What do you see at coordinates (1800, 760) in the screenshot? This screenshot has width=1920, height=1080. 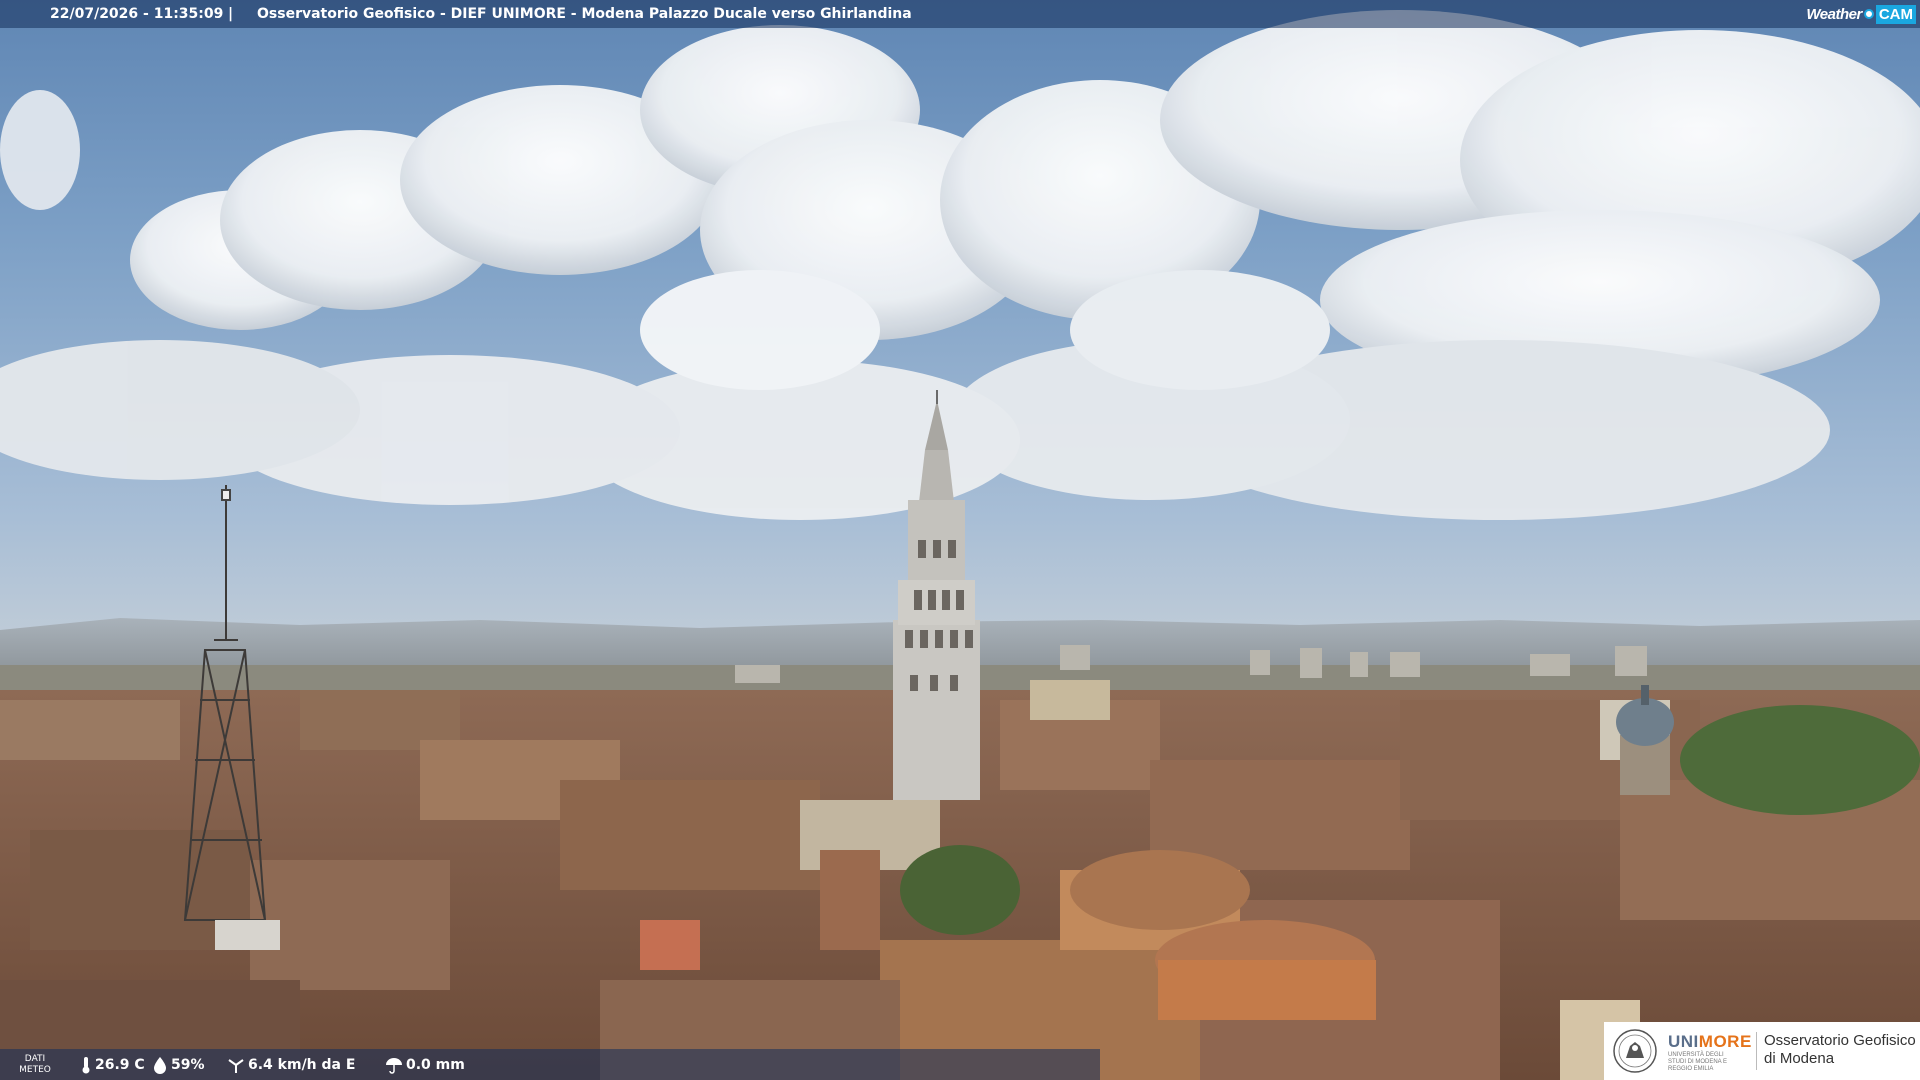 I see `trees-right` at bounding box center [1800, 760].